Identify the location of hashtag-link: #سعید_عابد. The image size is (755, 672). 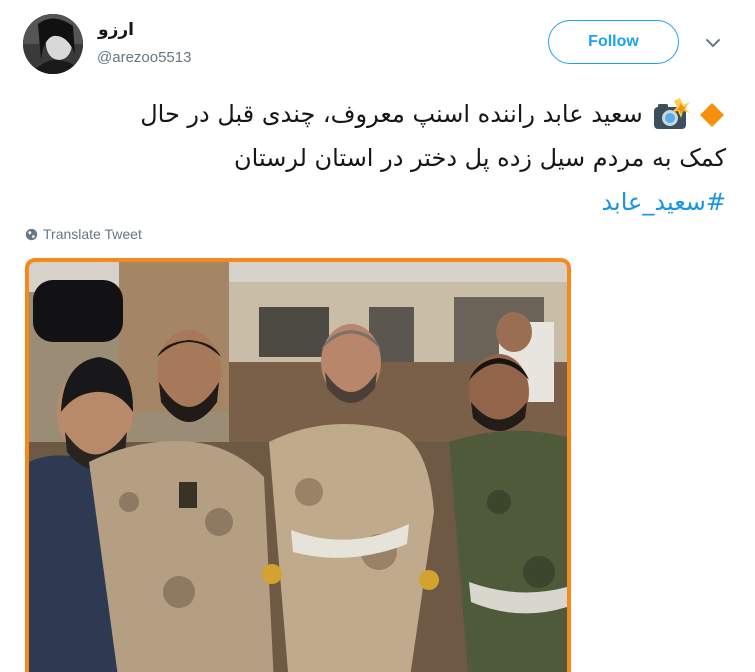
(663, 202).